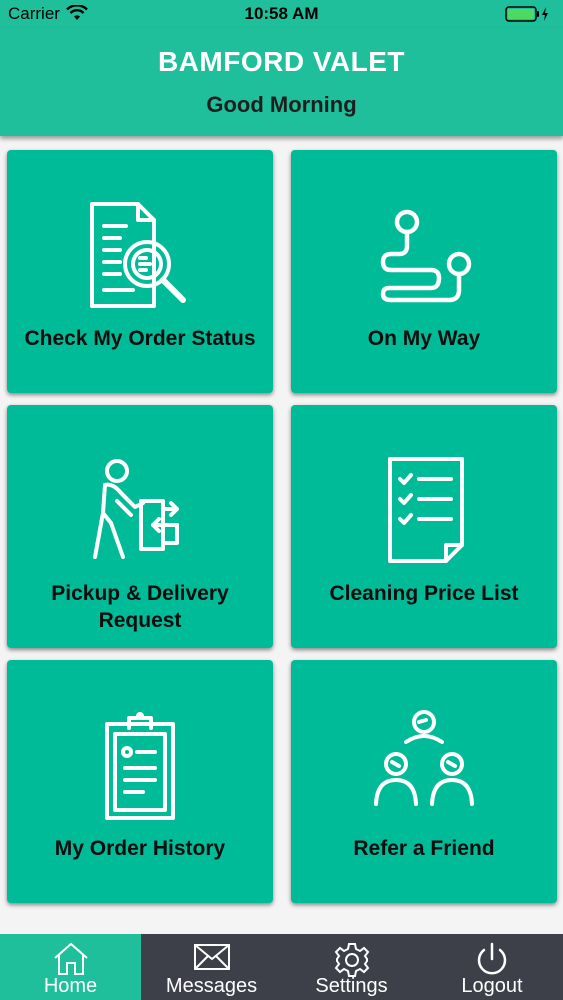 The height and width of the screenshot is (1000, 563). I want to click on tile-on-my-way: On My Way, so click(424, 271).